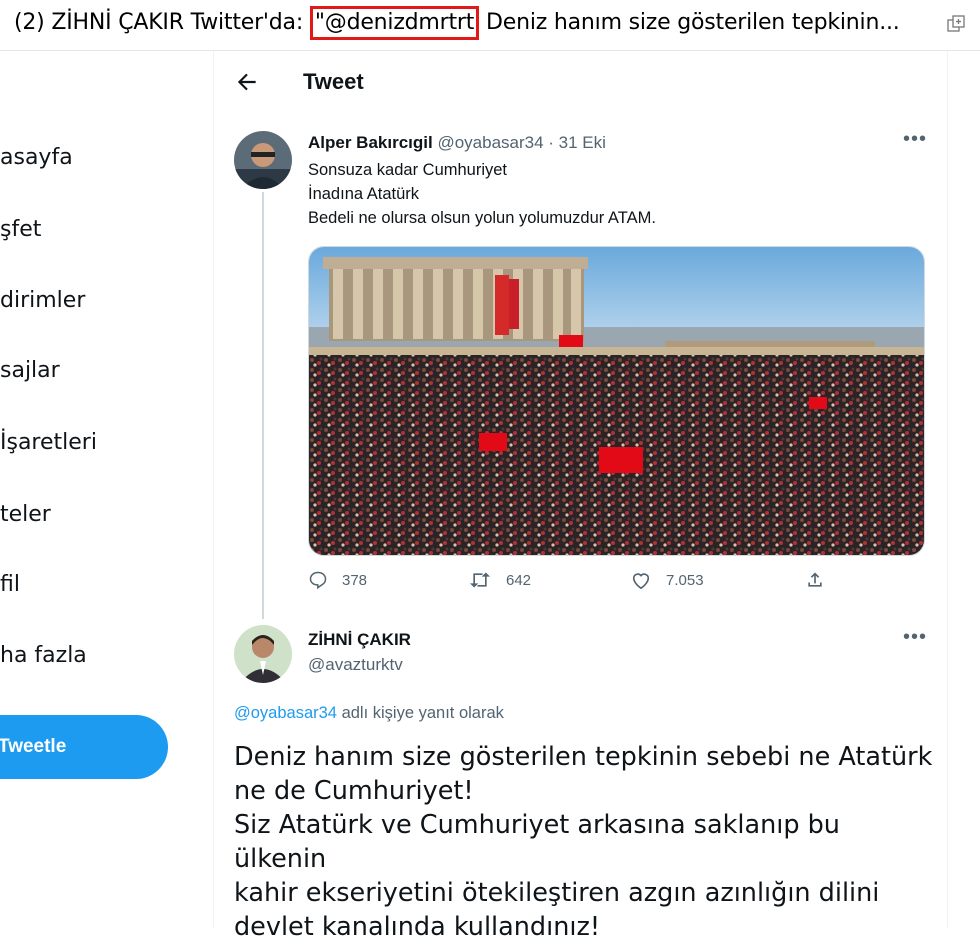 The image size is (980, 944). What do you see at coordinates (956, 24) in the screenshot?
I see `copy-icon` at bounding box center [956, 24].